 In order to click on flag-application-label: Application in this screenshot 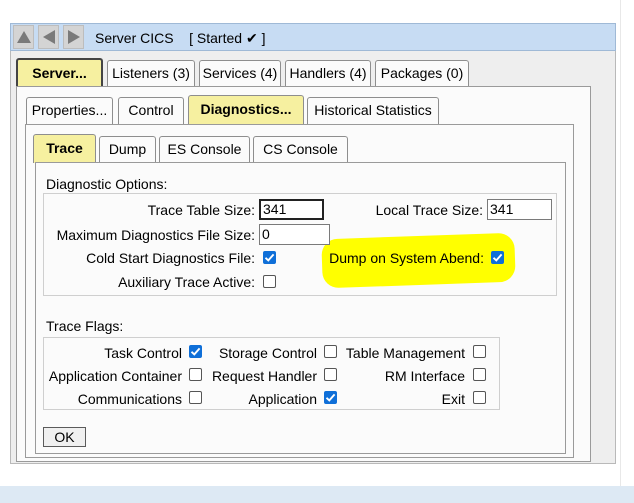, I will do `click(283, 399)`.